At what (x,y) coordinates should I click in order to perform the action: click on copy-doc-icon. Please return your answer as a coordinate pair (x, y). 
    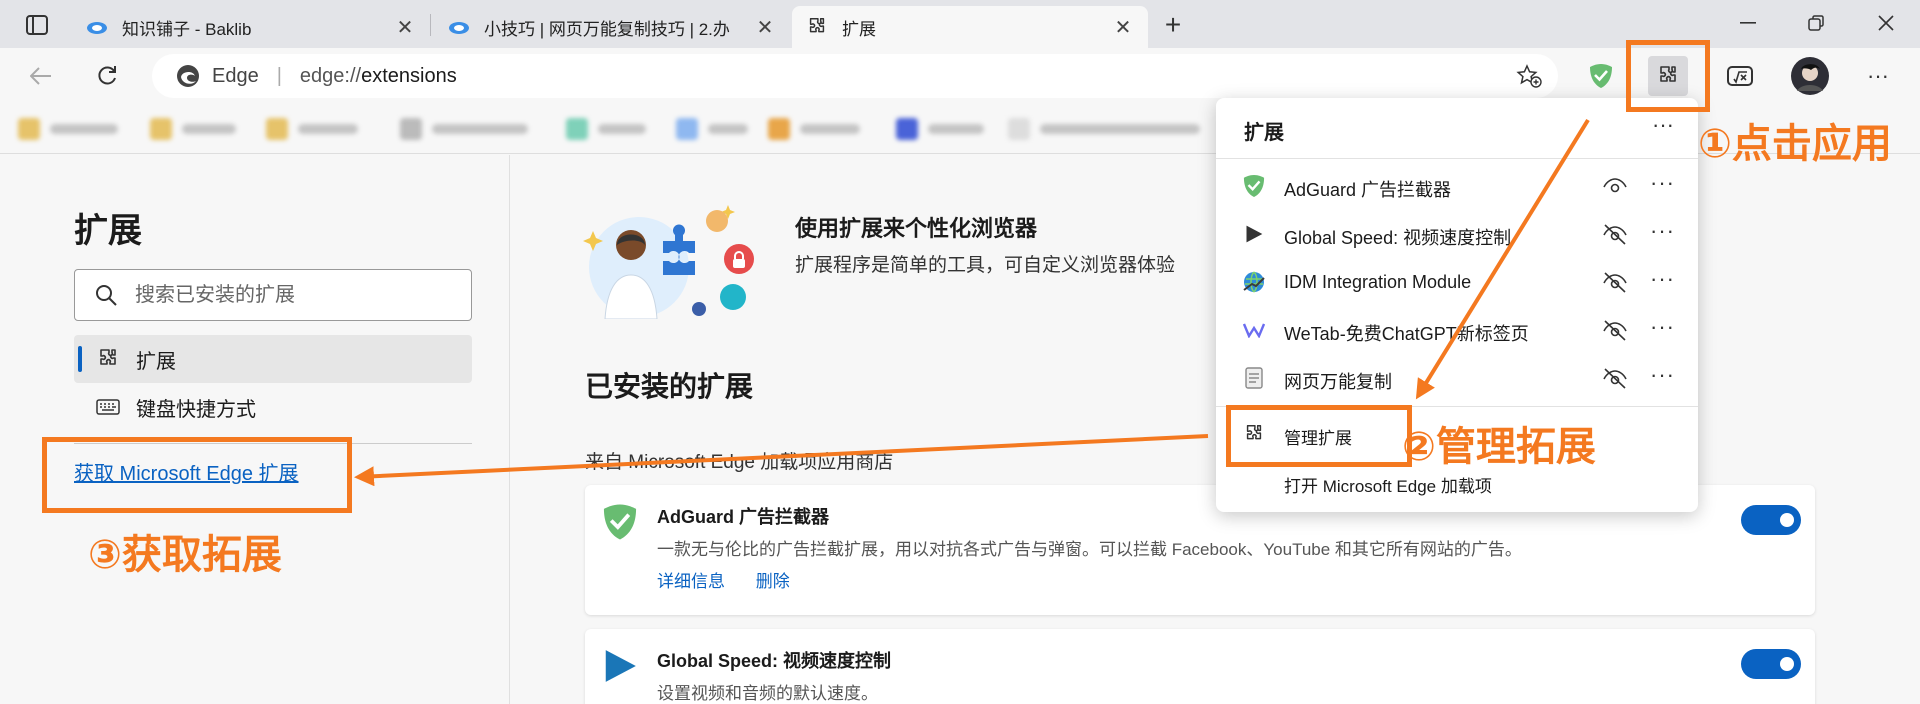
    Looking at the image, I should click on (1254, 378).